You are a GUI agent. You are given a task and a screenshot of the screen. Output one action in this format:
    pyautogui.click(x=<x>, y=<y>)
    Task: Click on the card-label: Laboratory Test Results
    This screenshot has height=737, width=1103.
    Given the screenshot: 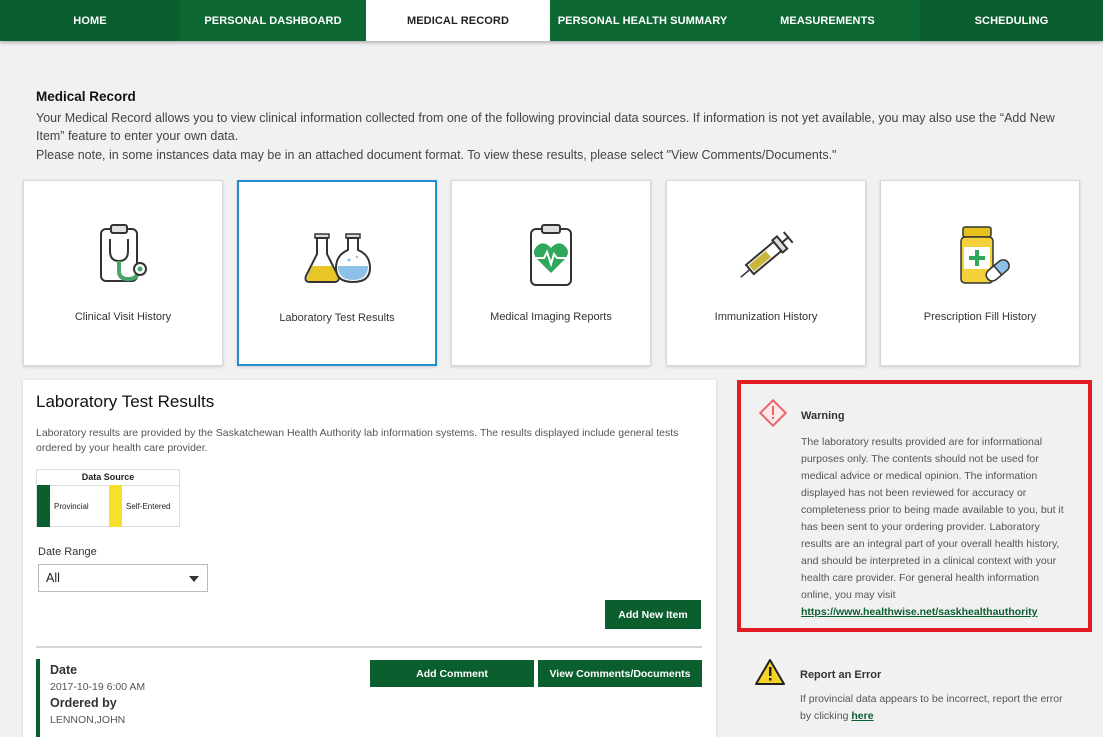 What is the action you would take?
    pyautogui.click(x=337, y=318)
    